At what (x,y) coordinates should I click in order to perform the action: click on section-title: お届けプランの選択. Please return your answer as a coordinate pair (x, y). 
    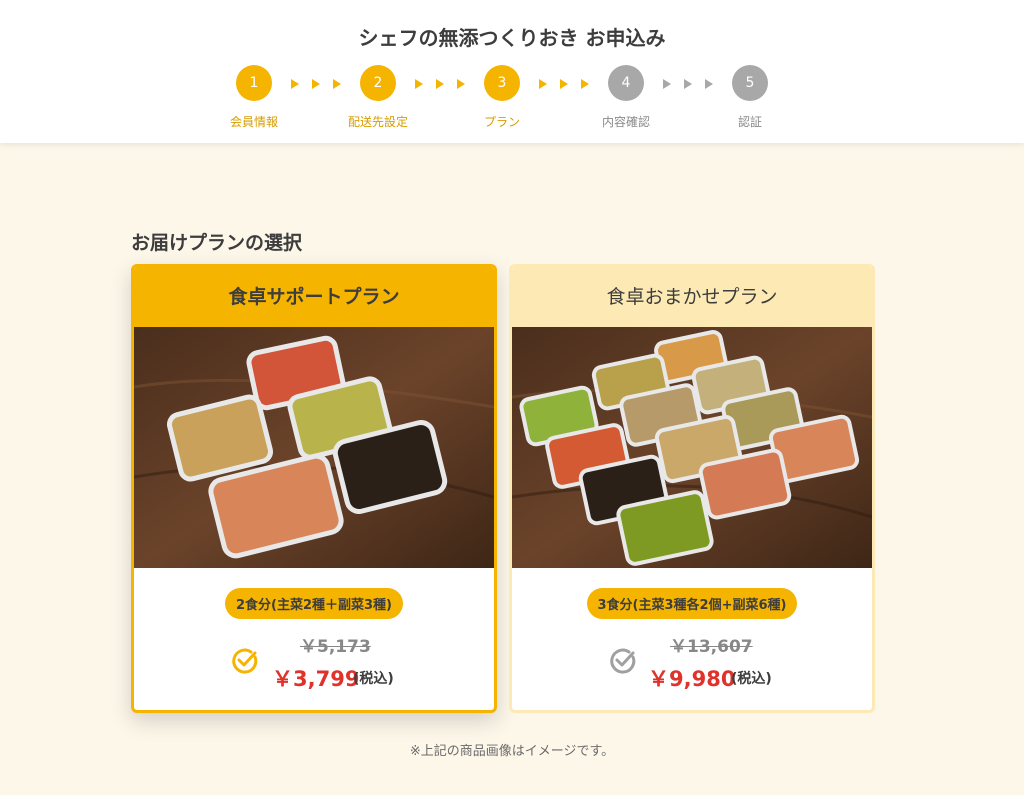
    Looking at the image, I should click on (217, 243).